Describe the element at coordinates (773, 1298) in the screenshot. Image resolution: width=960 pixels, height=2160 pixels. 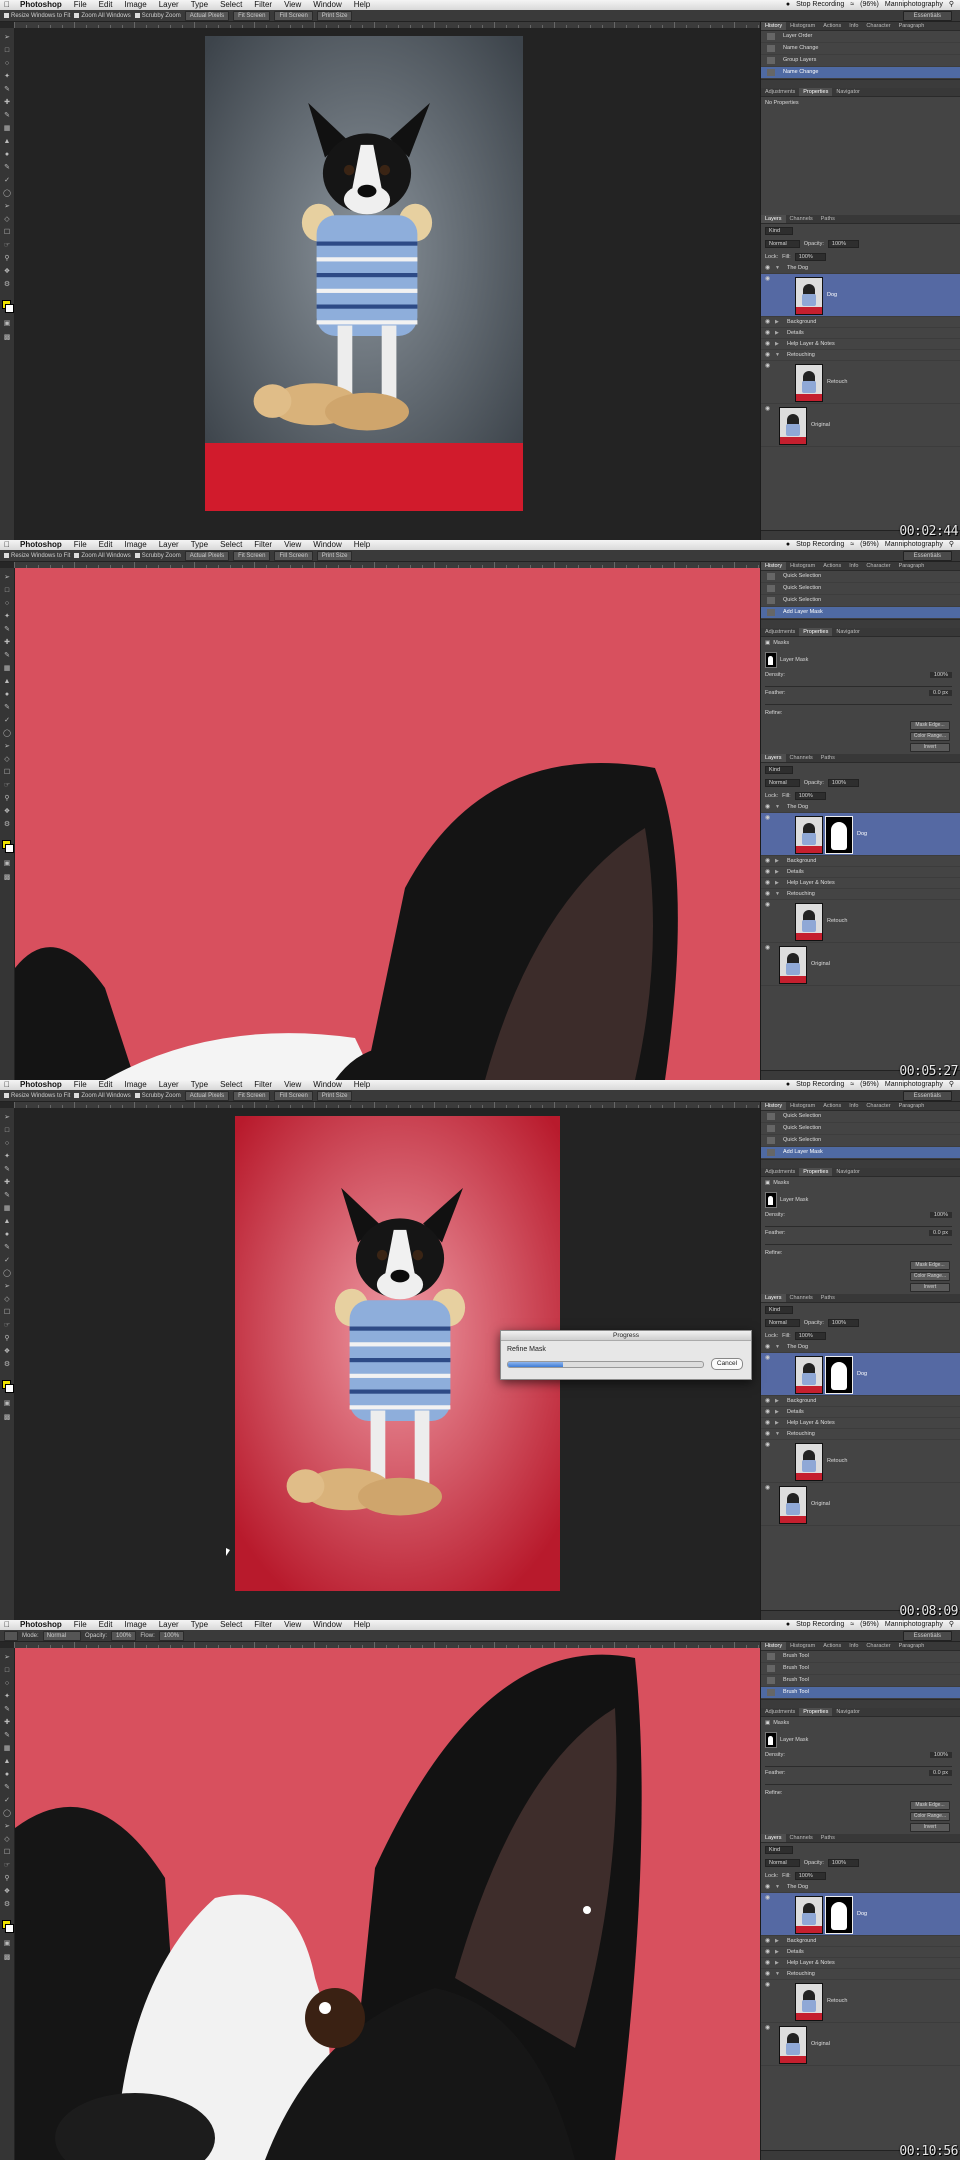
I see `tab-layers-0: Layers` at that location.